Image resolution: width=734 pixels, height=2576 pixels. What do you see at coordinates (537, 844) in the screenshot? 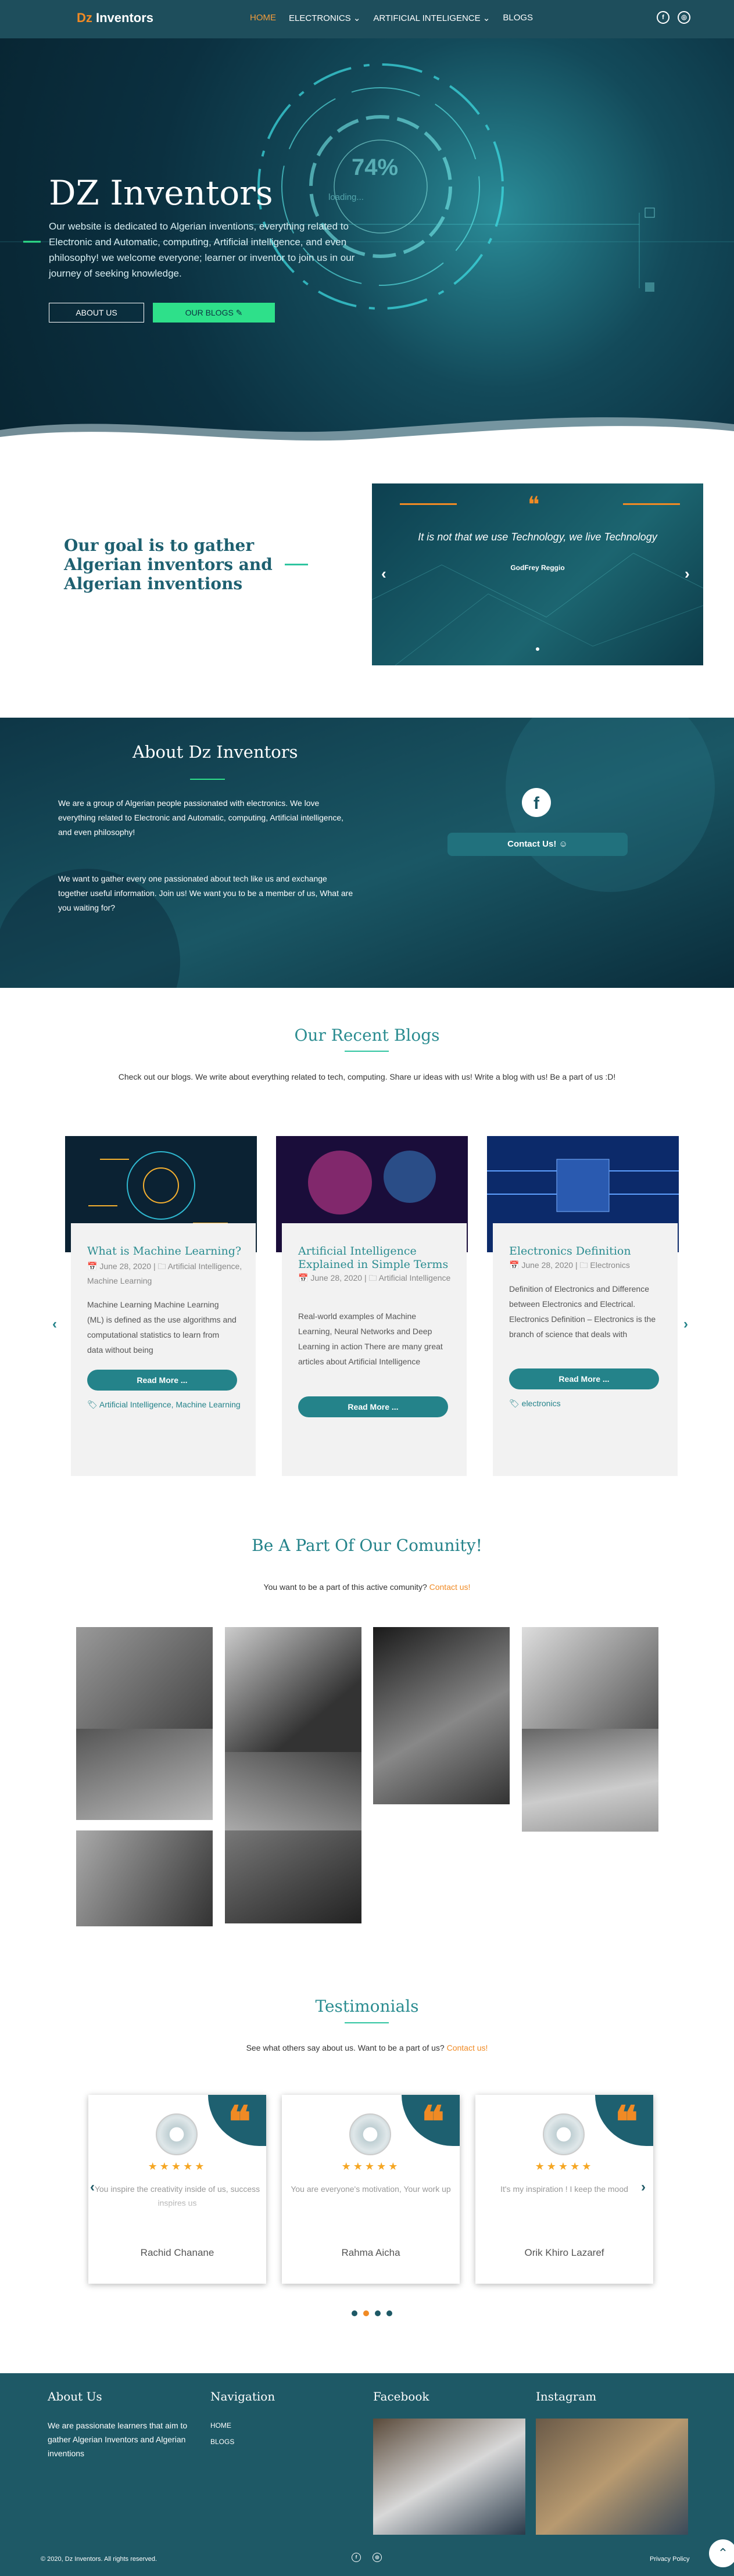
I see `contact-us-button: Contact Us! ☺` at bounding box center [537, 844].